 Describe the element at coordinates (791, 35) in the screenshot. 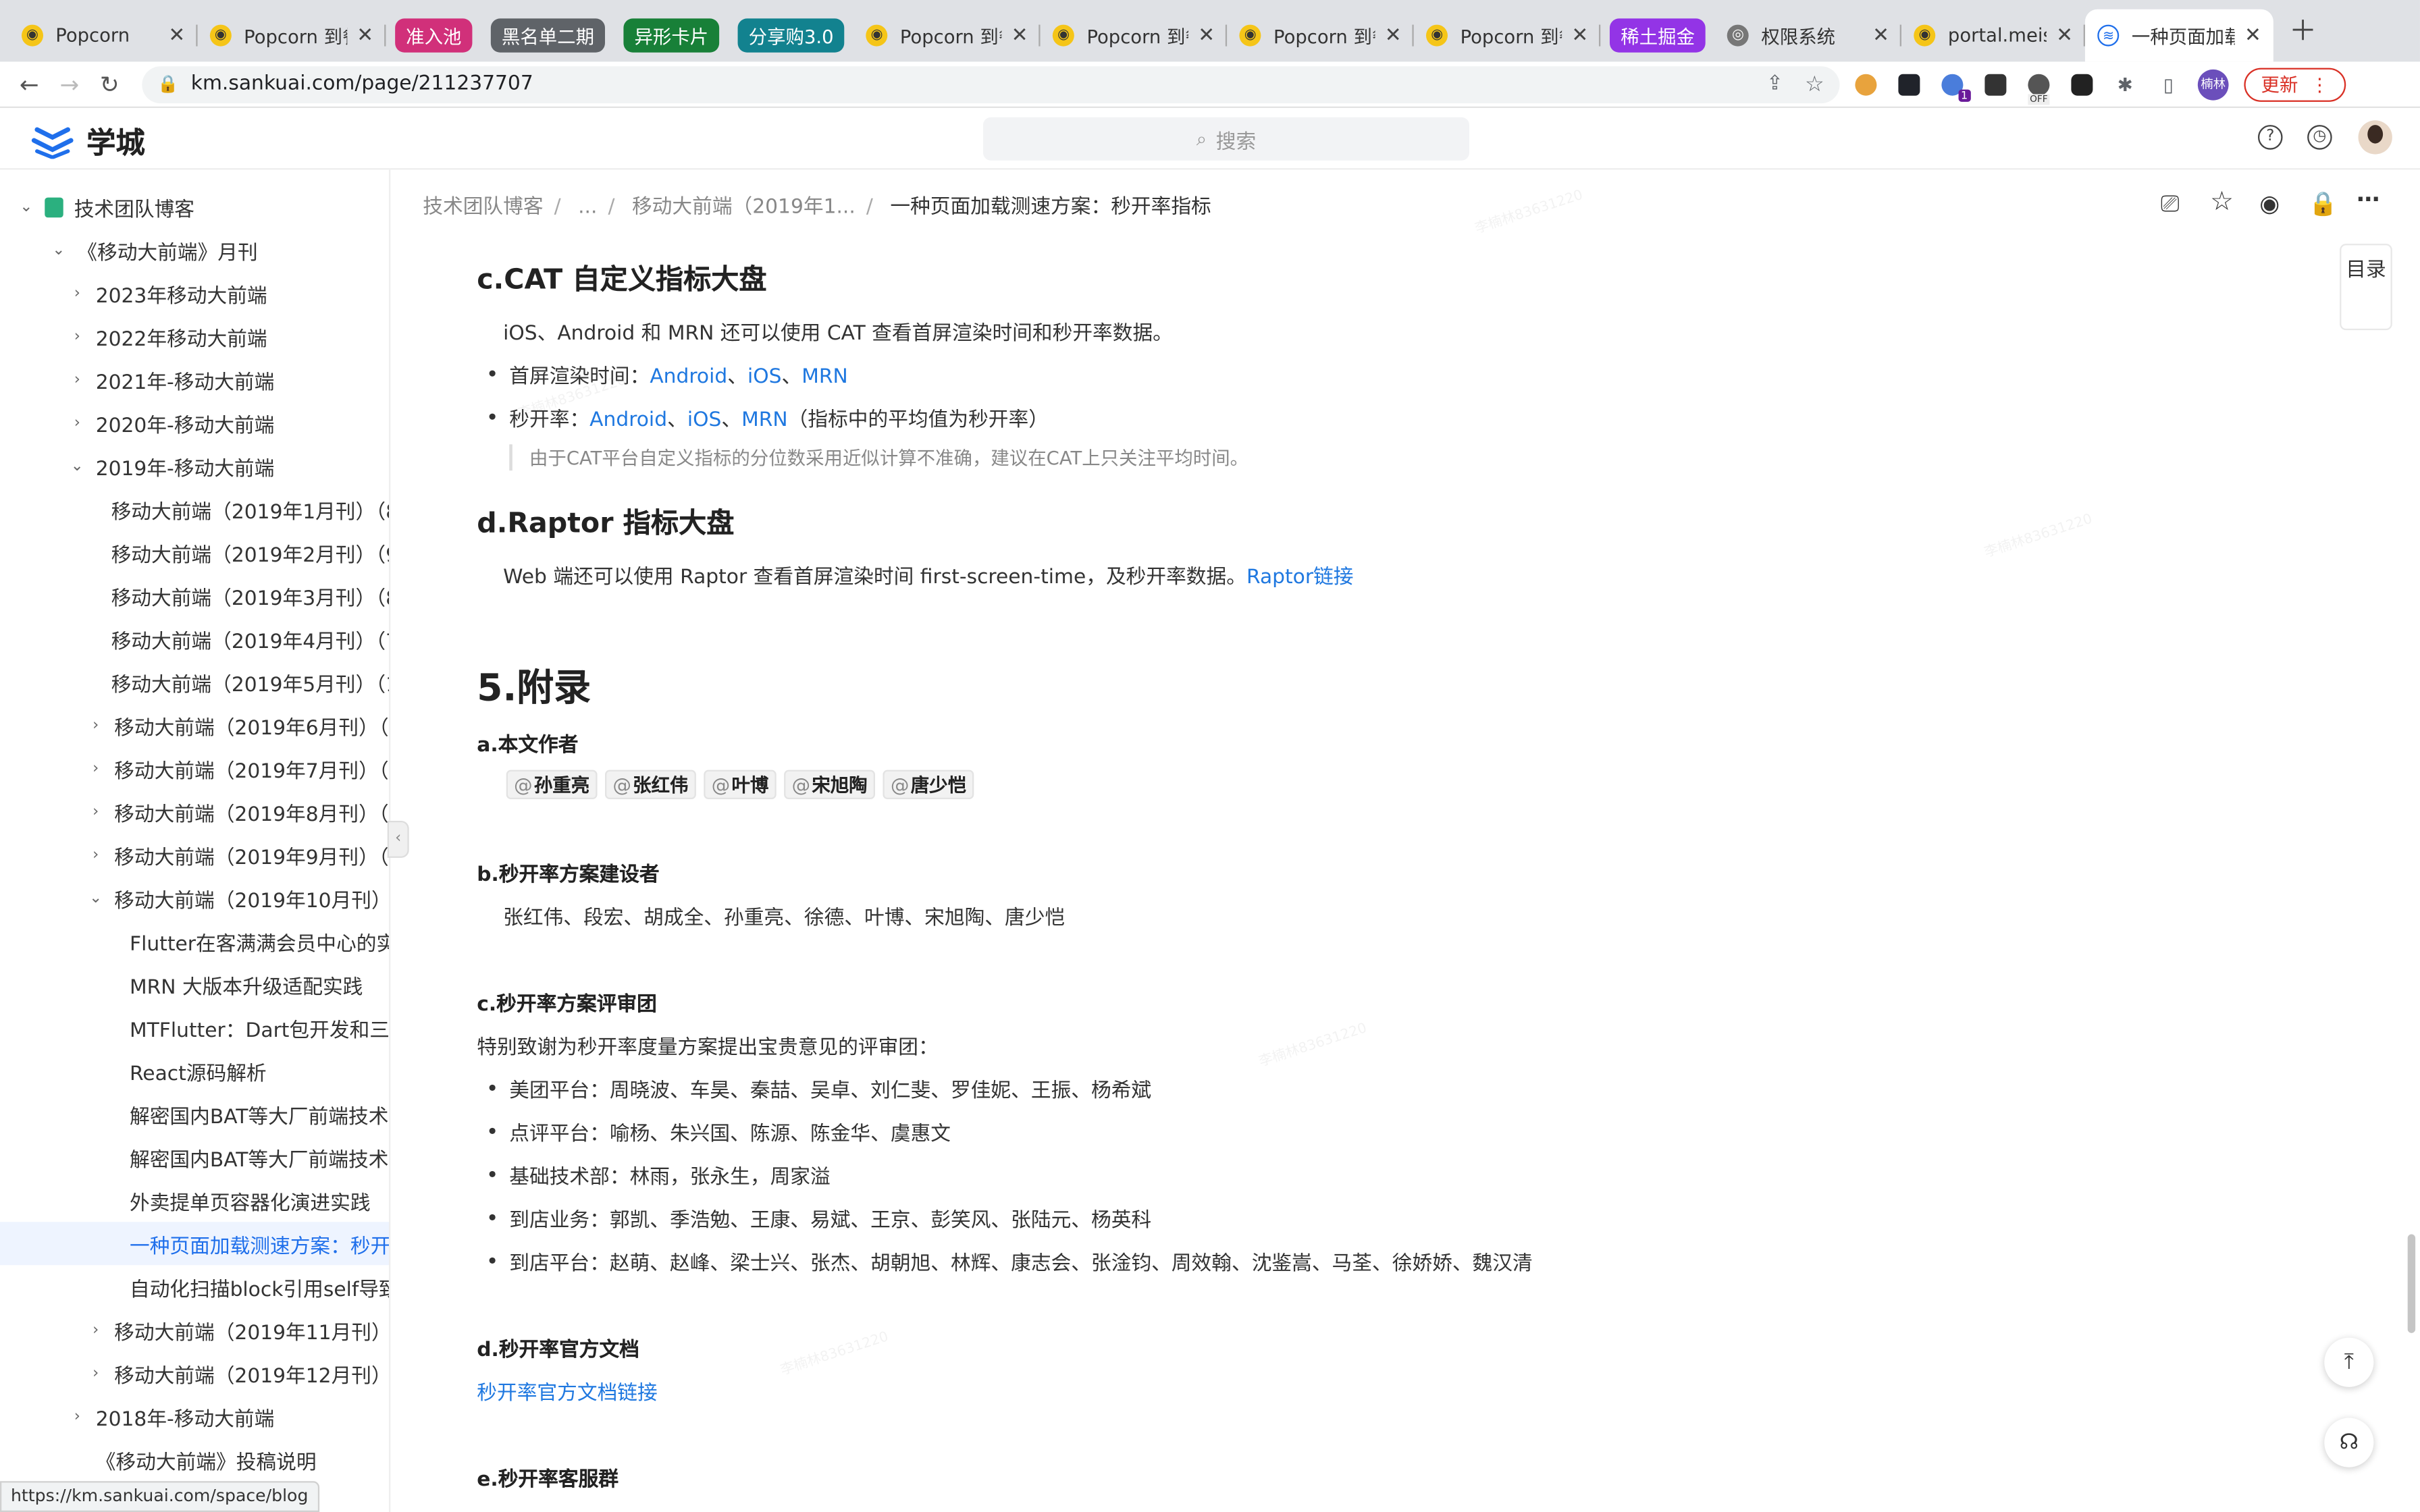

I see `tab-group-chip: 分享购3.0` at that location.